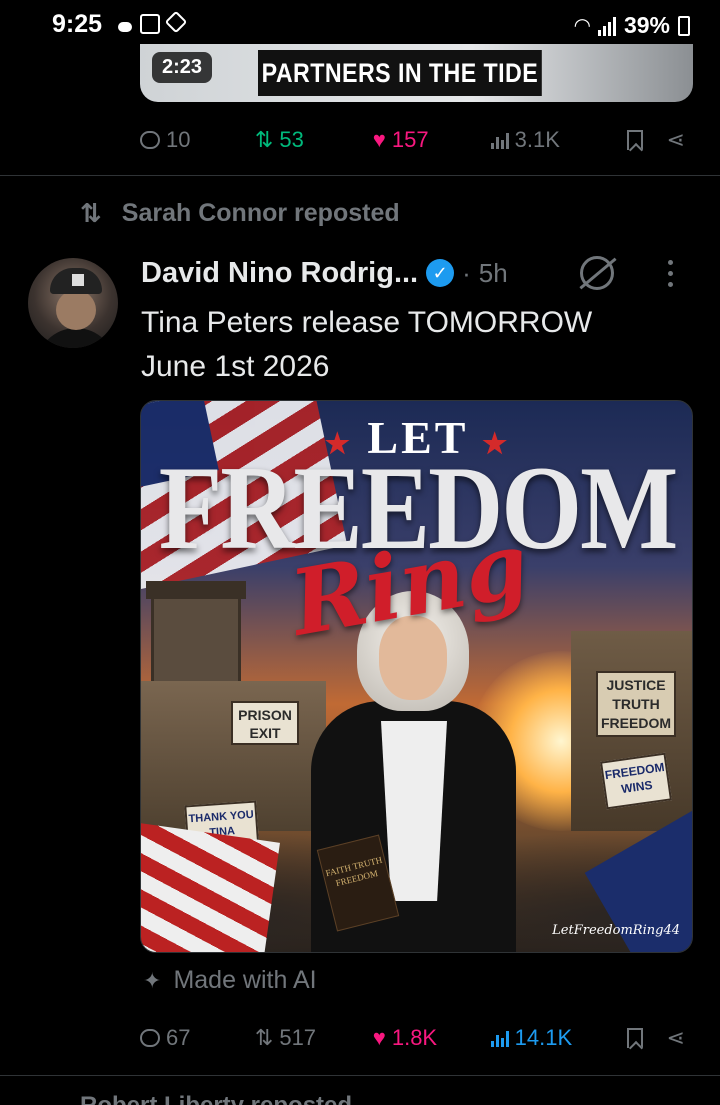 This screenshot has height=1105, width=720. What do you see at coordinates (280, 1098) in the screenshot?
I see `next-post-peek: Robert Liberty reposted` at bounding box center [280, 1098].